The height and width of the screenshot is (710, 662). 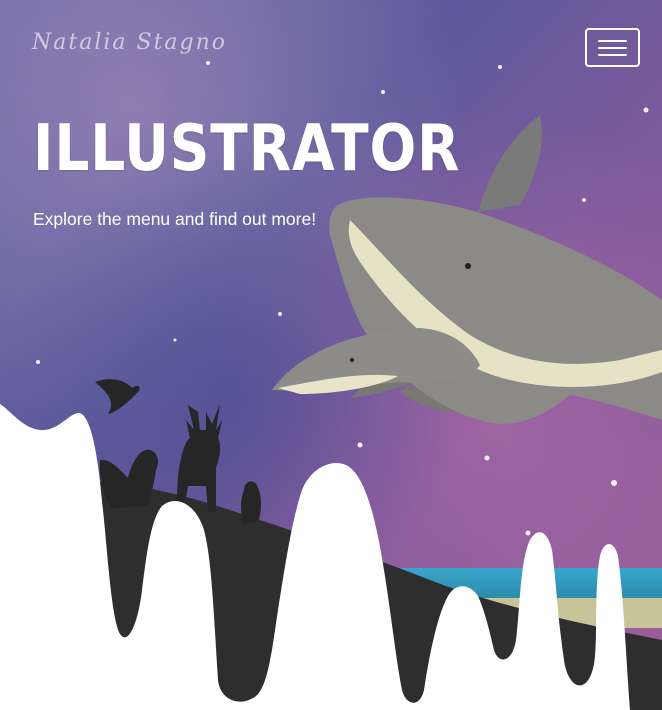 I want to click on hero-subtitle: Explore the menu and find out more!, so click(x=175, y=219).